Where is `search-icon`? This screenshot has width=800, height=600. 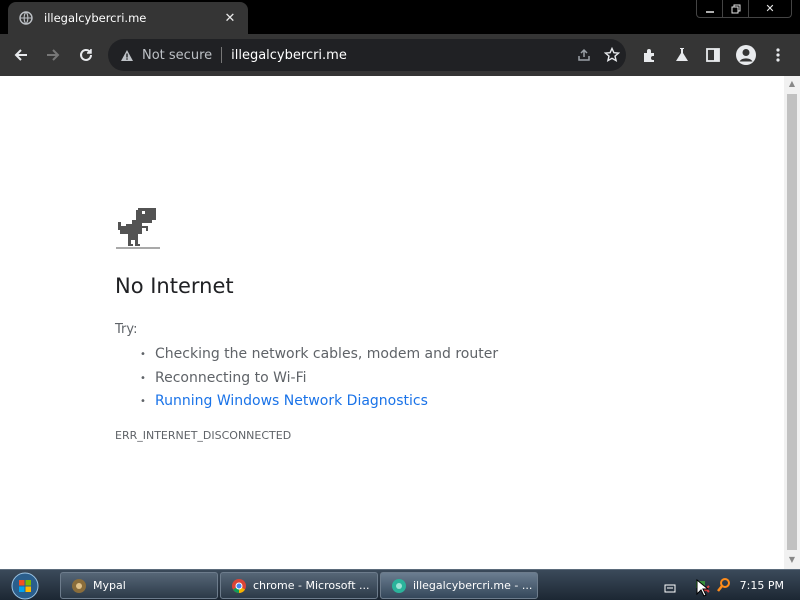
search-icon is located at coordinates (724, 587).